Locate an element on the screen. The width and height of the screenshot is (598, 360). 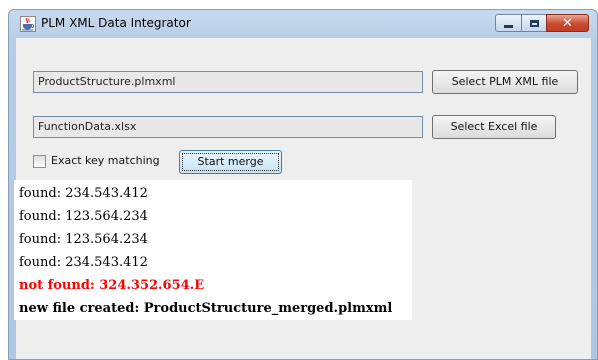
maximize-icon is located at coordinates (534, 23).